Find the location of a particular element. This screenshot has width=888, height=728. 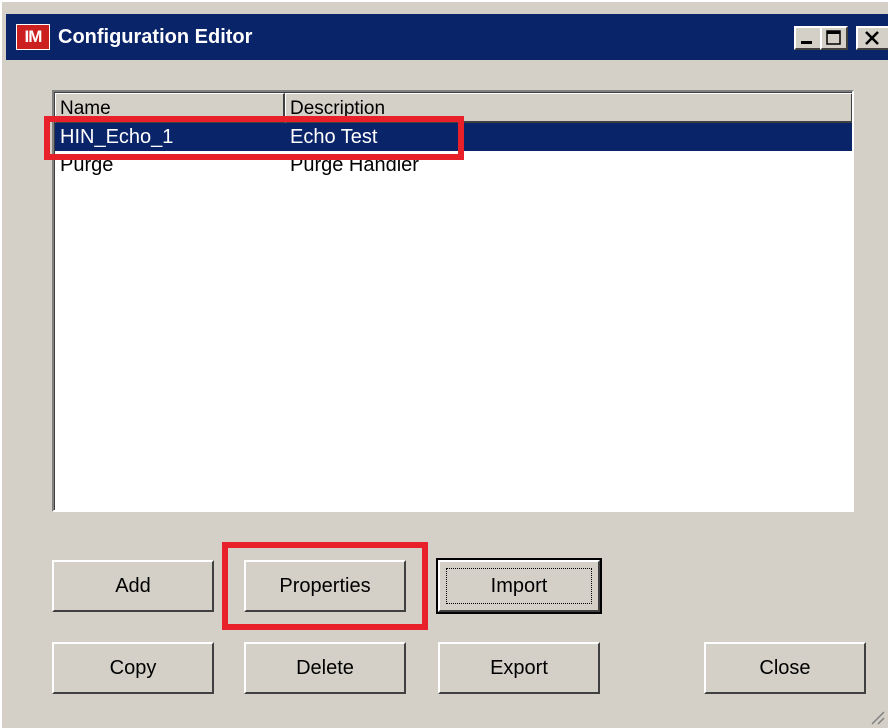

row-description-cell: Echo Test is located at coordinates (334, 137).